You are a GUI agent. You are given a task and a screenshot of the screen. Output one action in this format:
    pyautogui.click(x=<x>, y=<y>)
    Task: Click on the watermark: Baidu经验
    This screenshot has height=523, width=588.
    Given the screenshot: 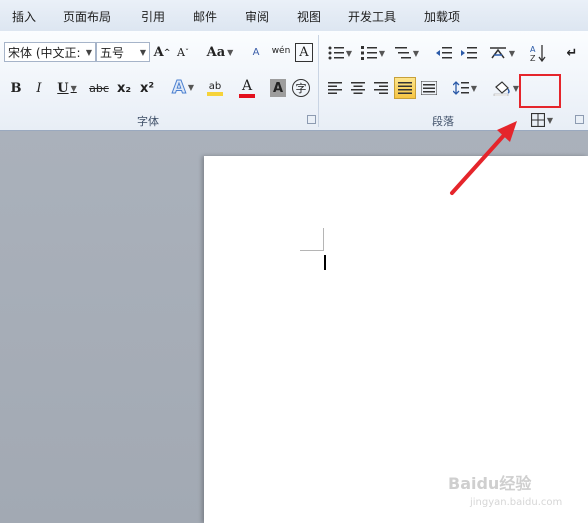 What is the action you would take?
    pyautogui.click(x=490, y=483)
    